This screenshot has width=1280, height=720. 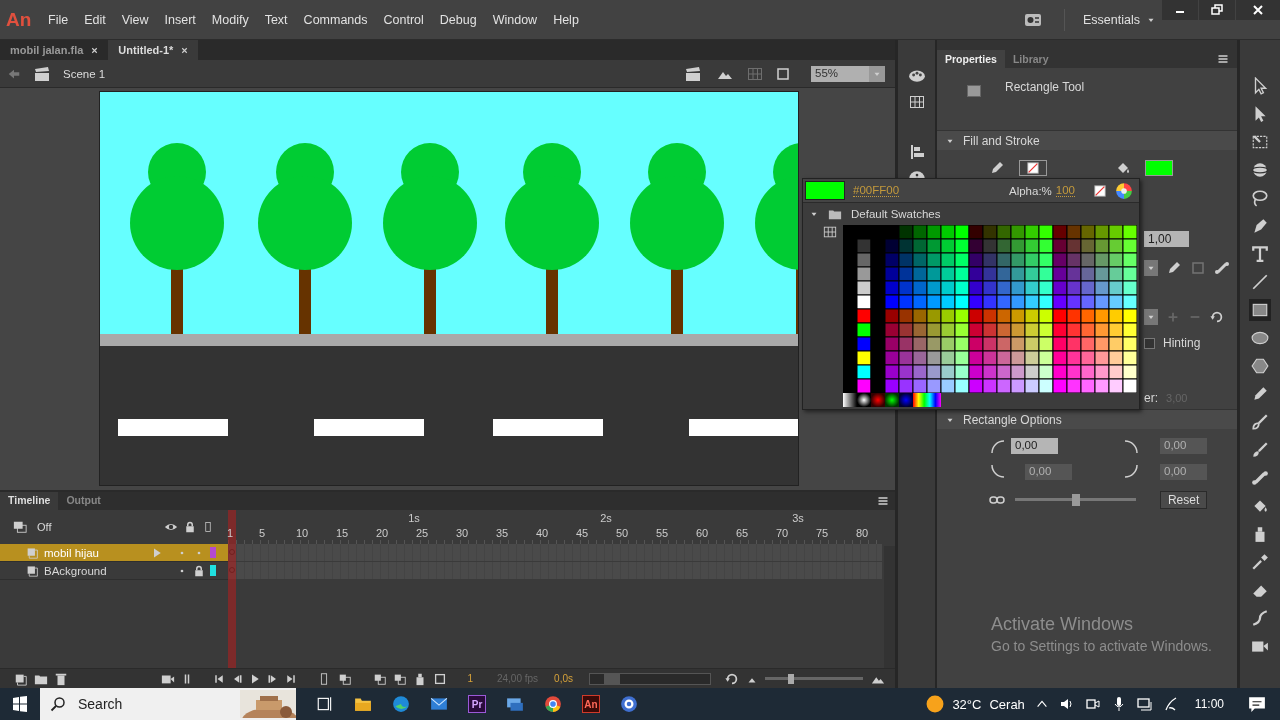 I want to click on frame-number: 5, so click(x=262, y=533).